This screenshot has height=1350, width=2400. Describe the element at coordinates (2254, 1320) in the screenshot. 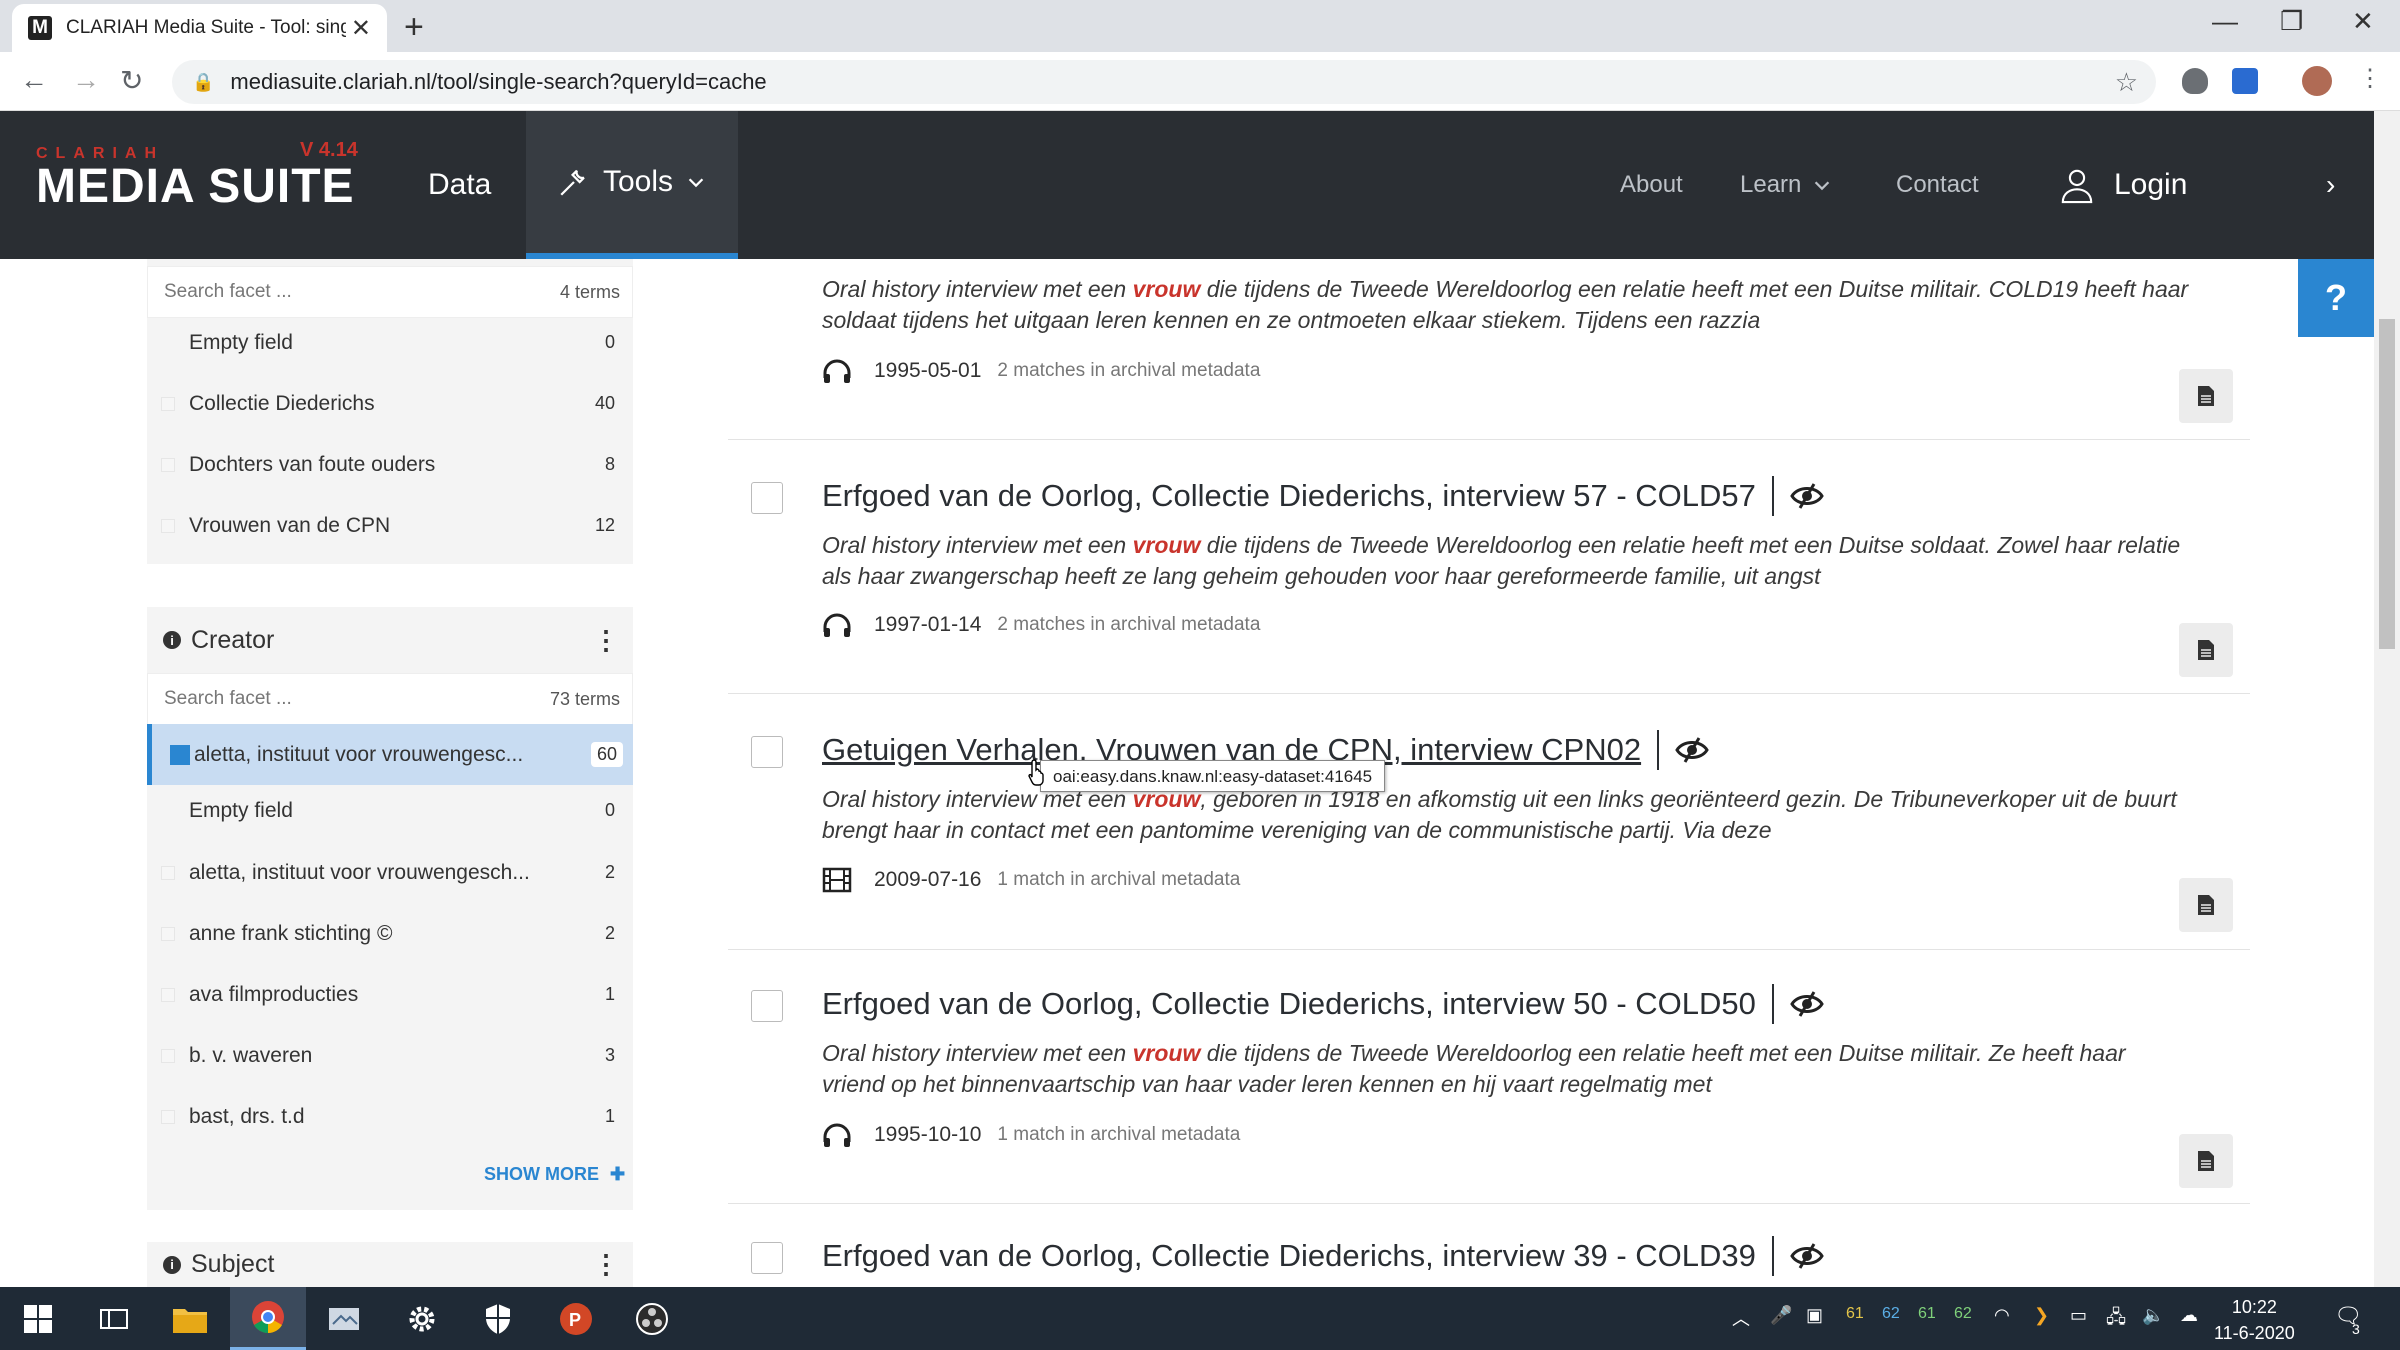

I see `taskbar-clock: 10:22 11-6-2020` at that location.